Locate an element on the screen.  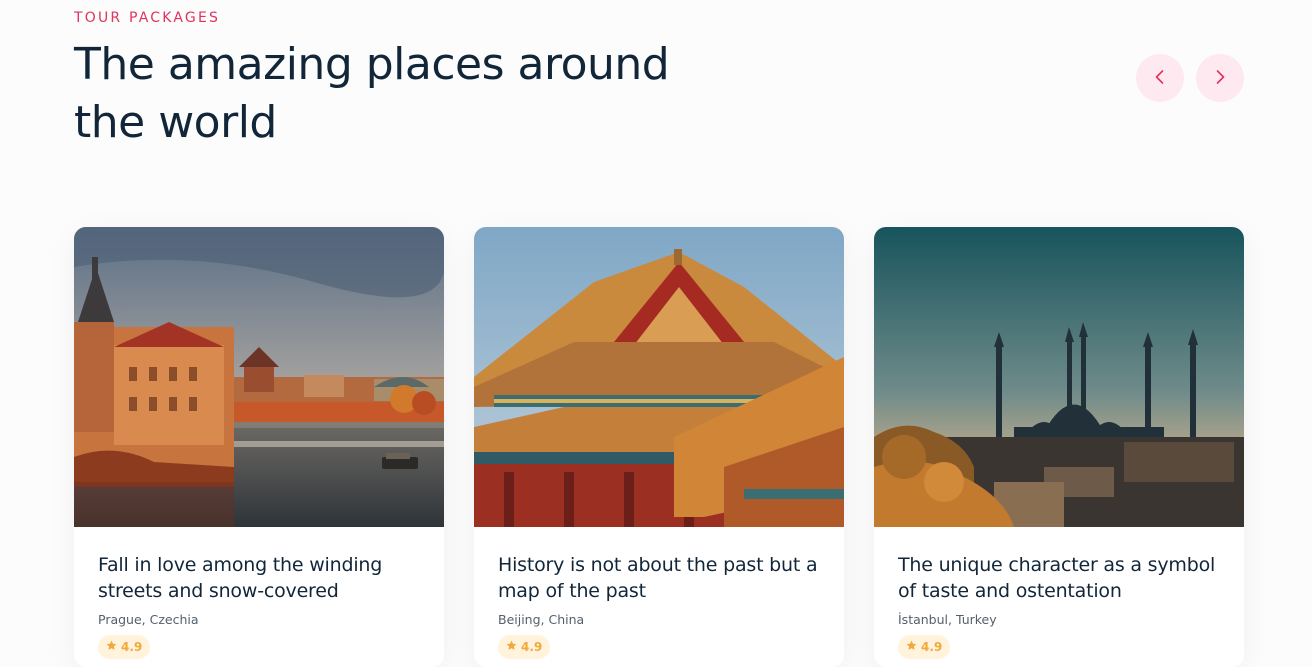
istanbul-mosque-photo is located at coordinates (1059, 377).